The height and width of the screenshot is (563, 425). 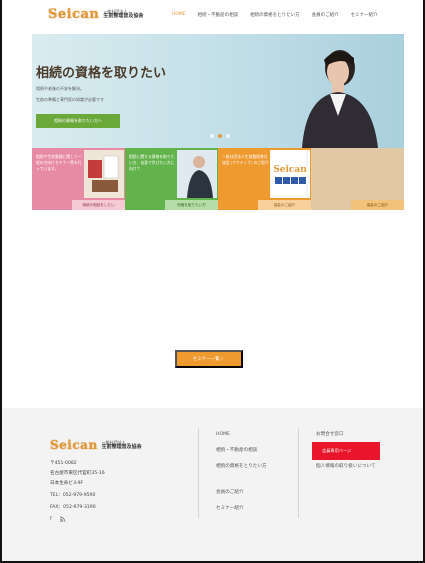 I want to click on footer-link-license: 相続の資格をとりたい方, so click(x=251, y=467).